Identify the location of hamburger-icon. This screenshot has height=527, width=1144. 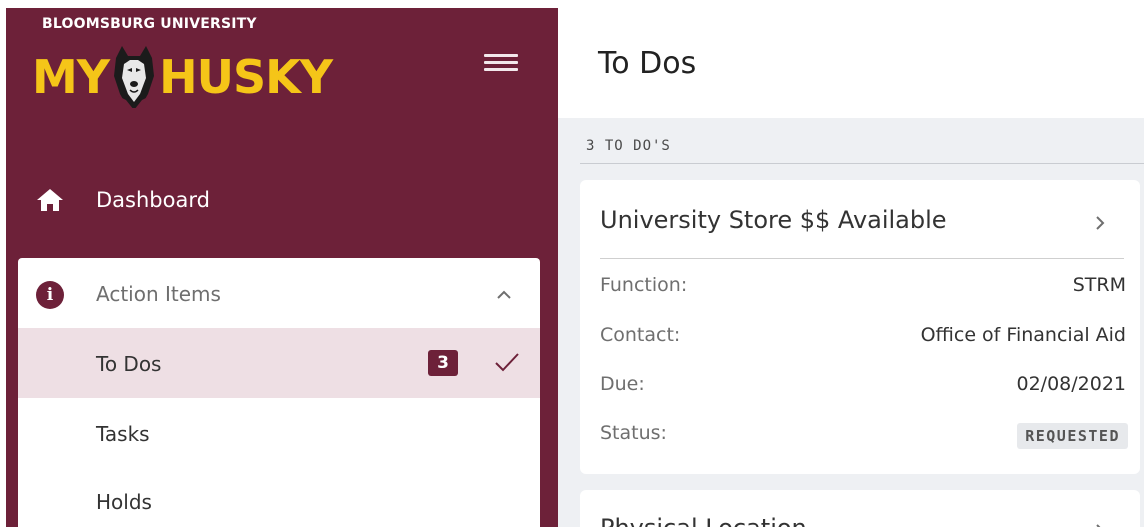
(501, 65).